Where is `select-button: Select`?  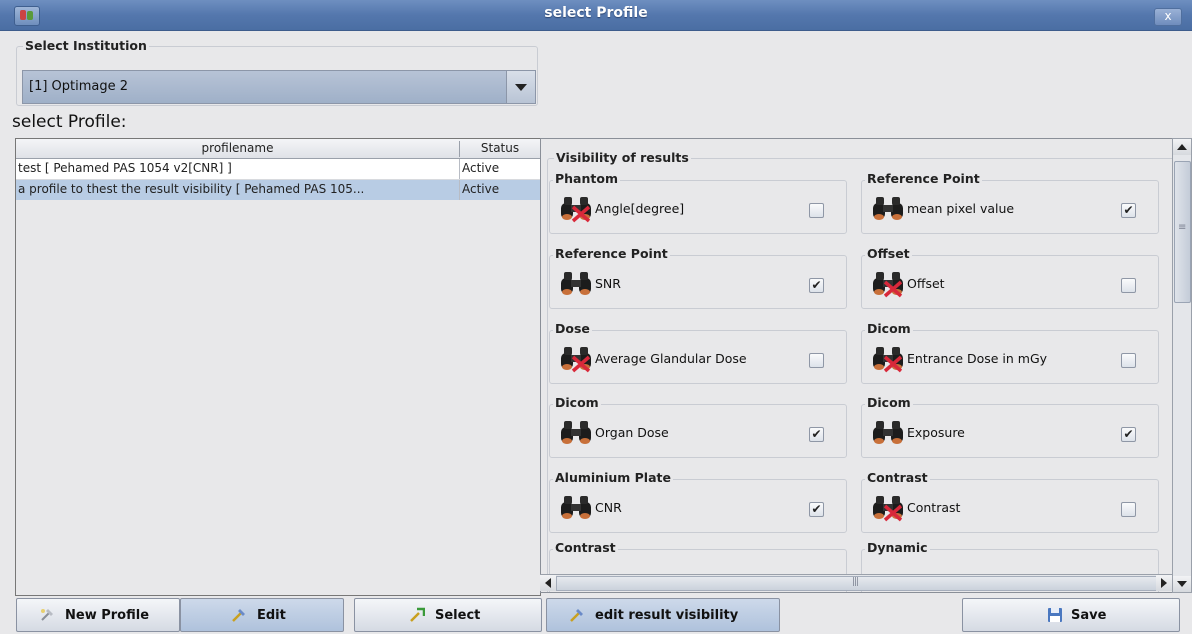 select-button: Select is located at coordinates (448, 615).